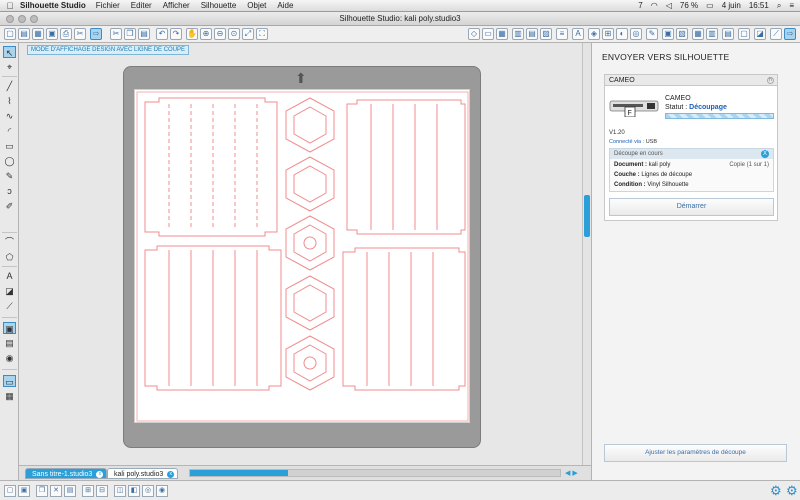  Describe the element at coordinates (9, 206) in the screenshot. I see `pencil-tool-icon: ✐` at that location.